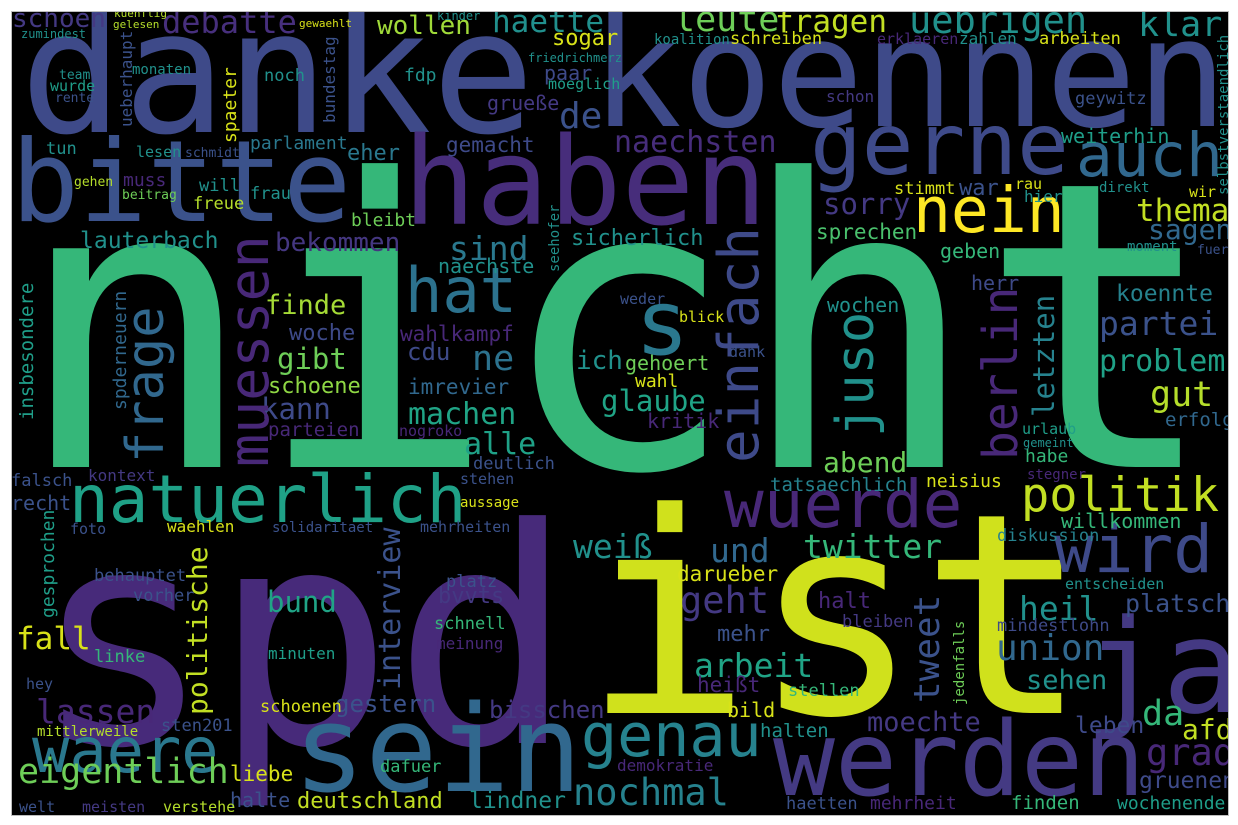 The height and width of the screenshot is (825, 1238). Describe the element at coordinates (486, 266) in the screenshot. I see `word-108: naechste` at that location.